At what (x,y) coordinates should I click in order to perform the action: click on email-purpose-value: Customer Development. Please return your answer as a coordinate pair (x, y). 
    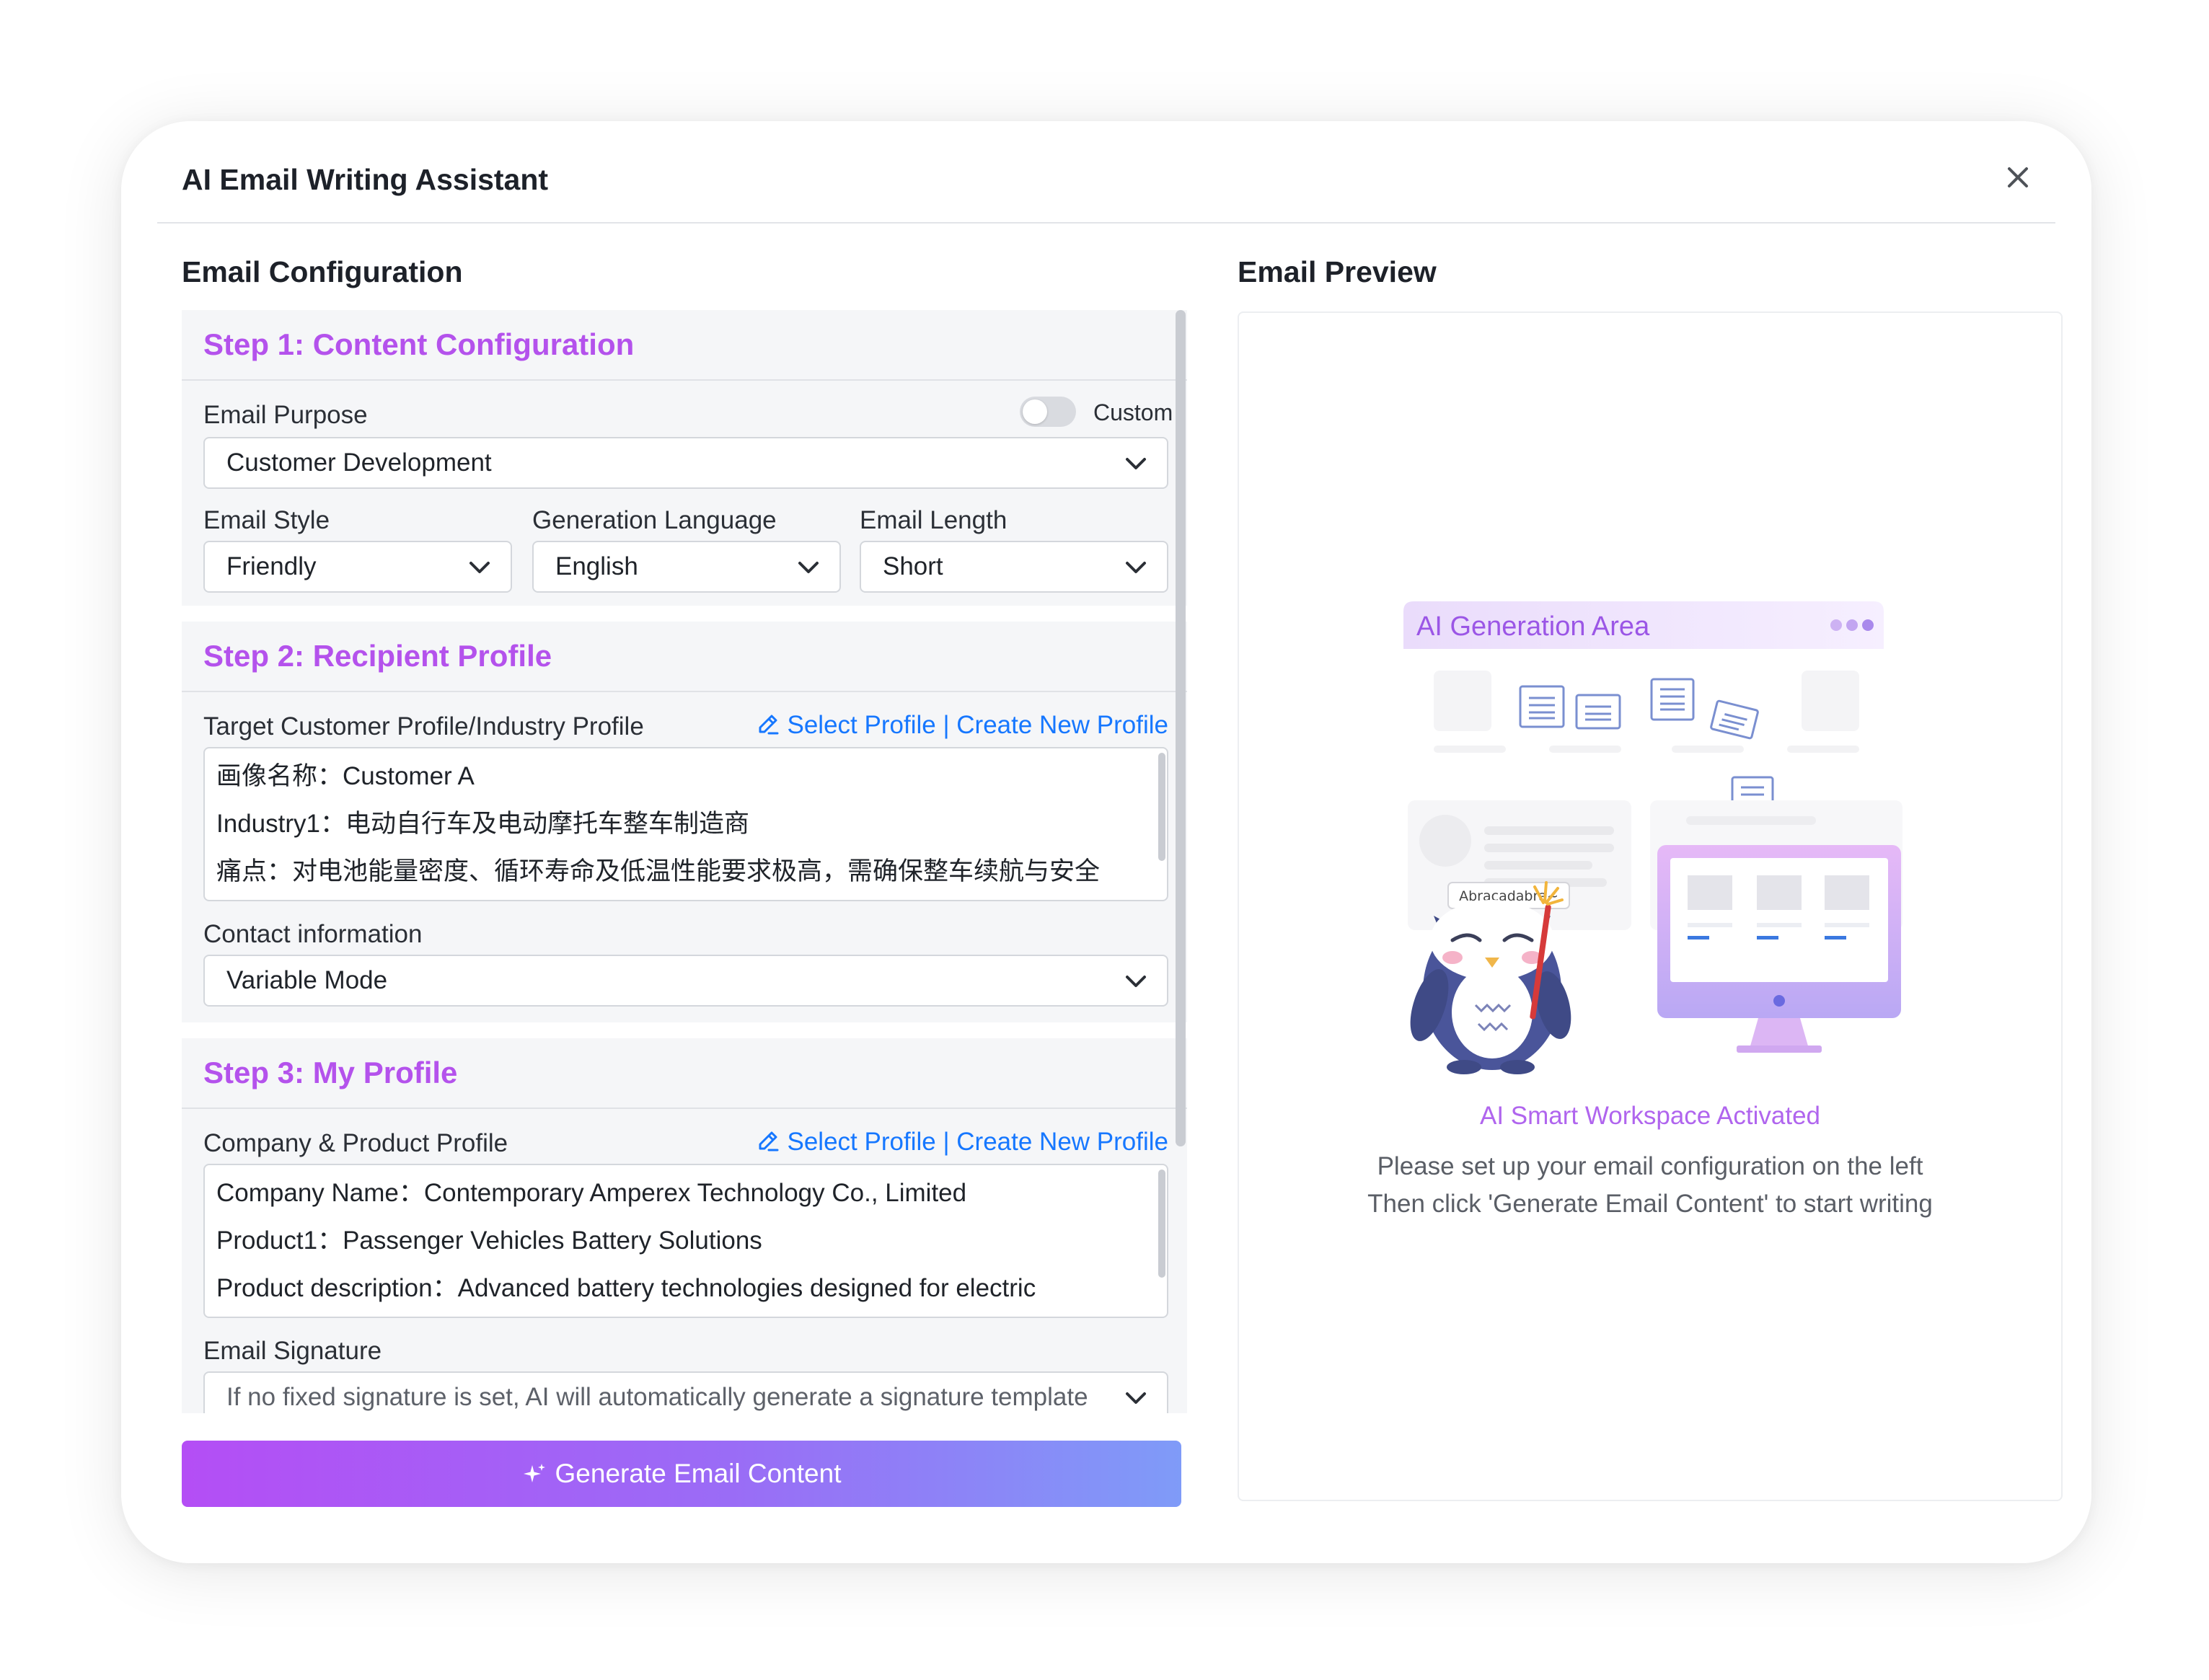
    Looking at the image, I should click on (359, 463).